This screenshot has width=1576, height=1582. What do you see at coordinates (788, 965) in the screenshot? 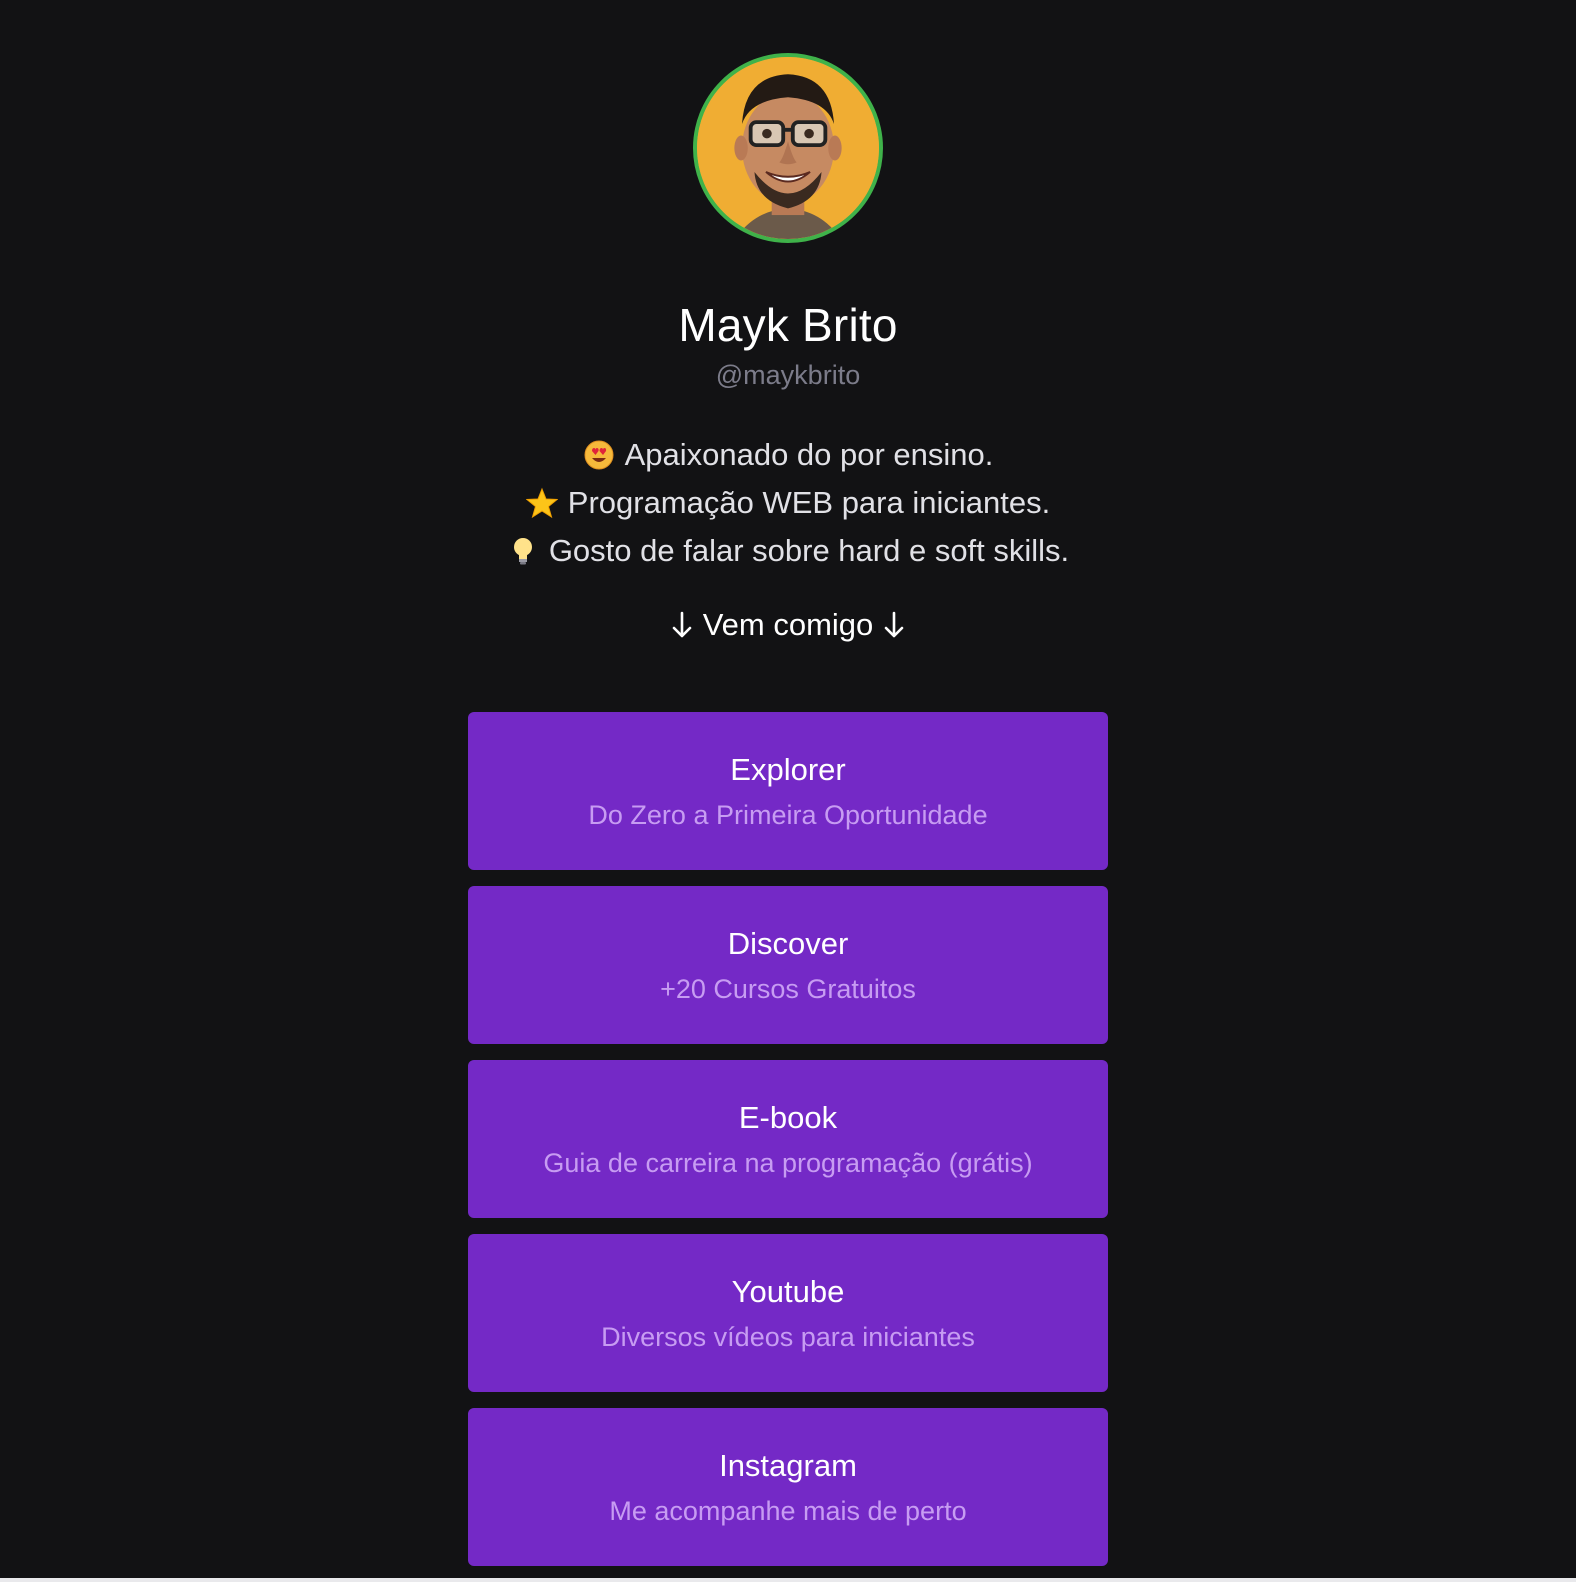
I see `link-discover: Discover +20 Cursos Gratuitos` at bounding box center [788, 965].